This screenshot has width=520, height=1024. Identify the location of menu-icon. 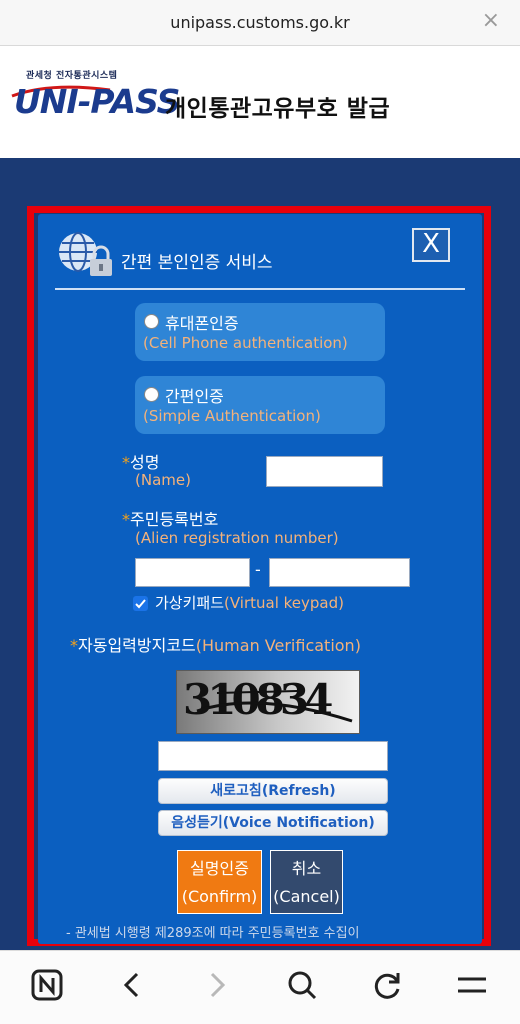
(472, 985).